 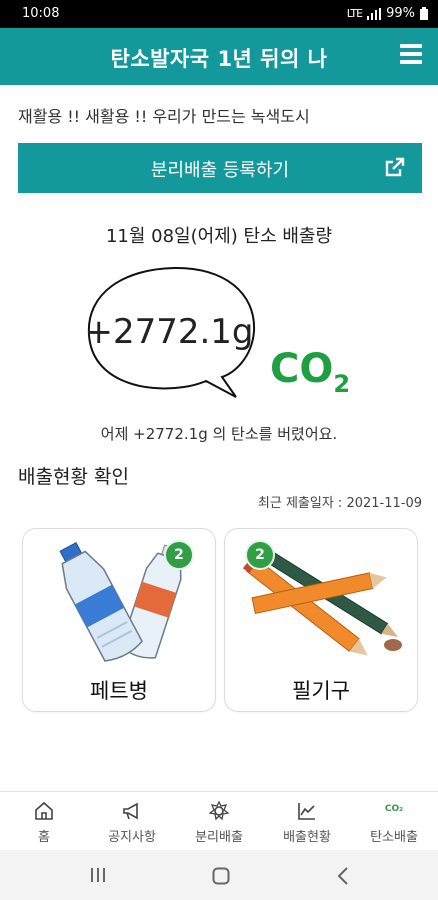 What do you see at coordinates (343, 876) in the screenshot?
I see `back-icon` at bounding box center [343, 876].